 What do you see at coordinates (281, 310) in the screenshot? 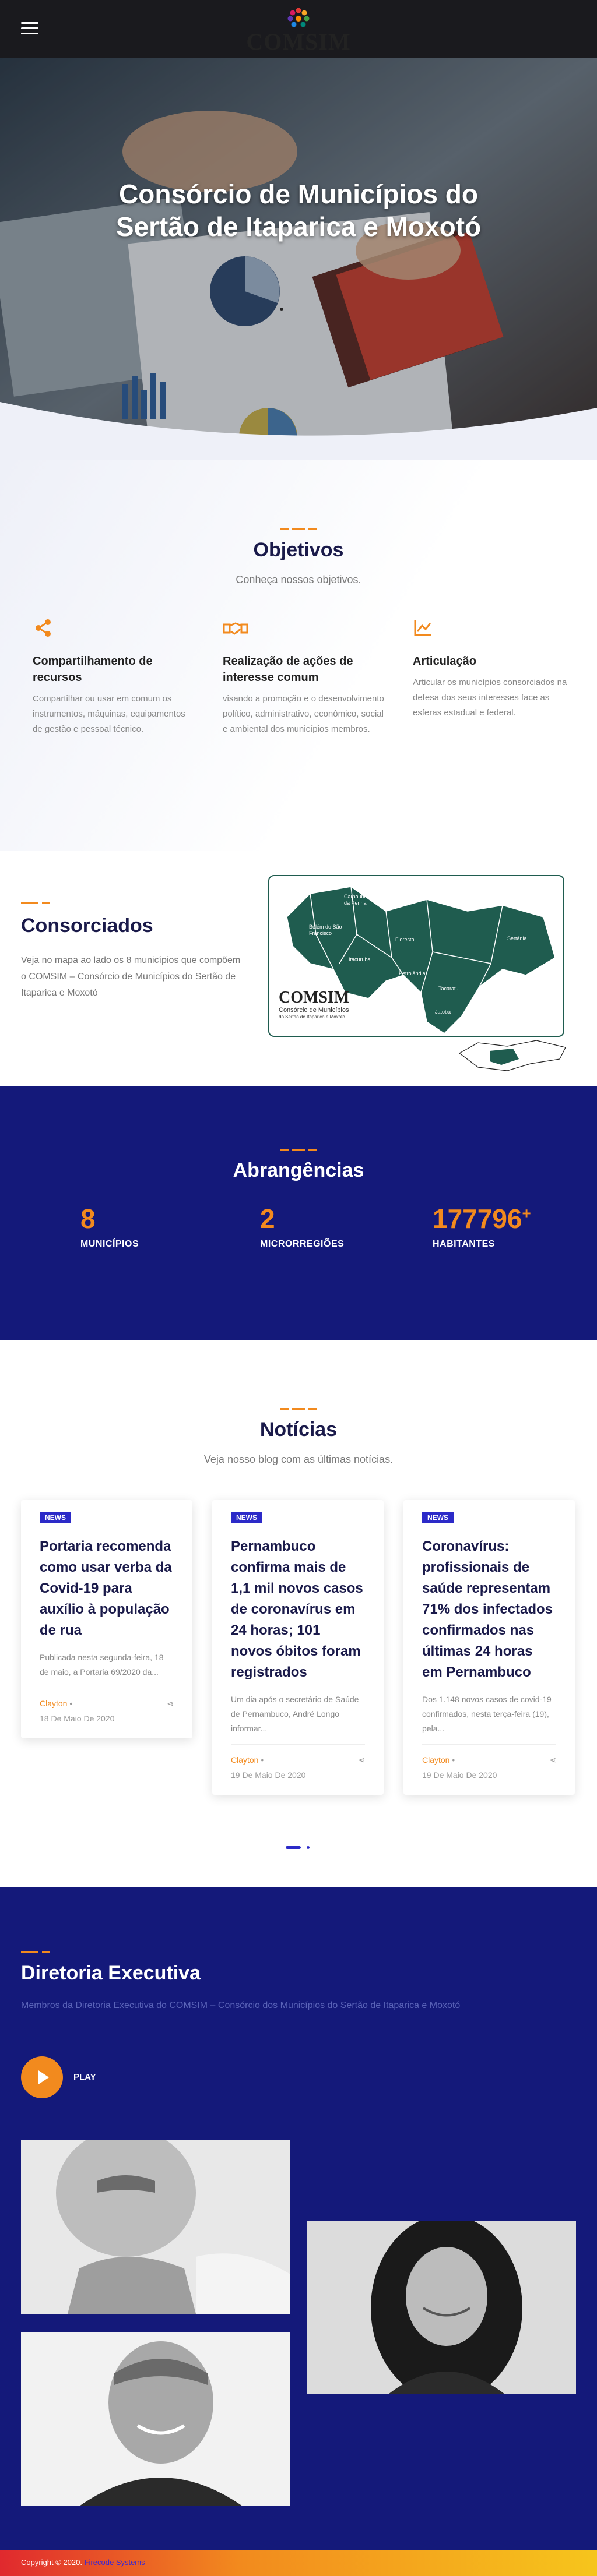
I see `slider-dot` at bounding box center [281, 310].